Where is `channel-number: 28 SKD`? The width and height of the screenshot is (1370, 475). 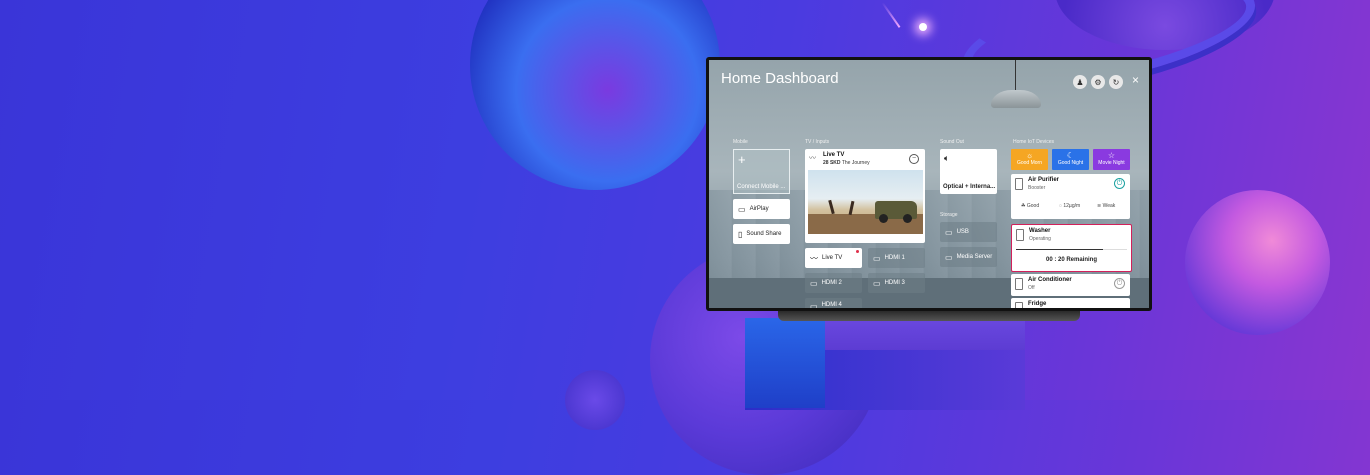
channel-number: 28 SKD is located at coordinates (832, 163).